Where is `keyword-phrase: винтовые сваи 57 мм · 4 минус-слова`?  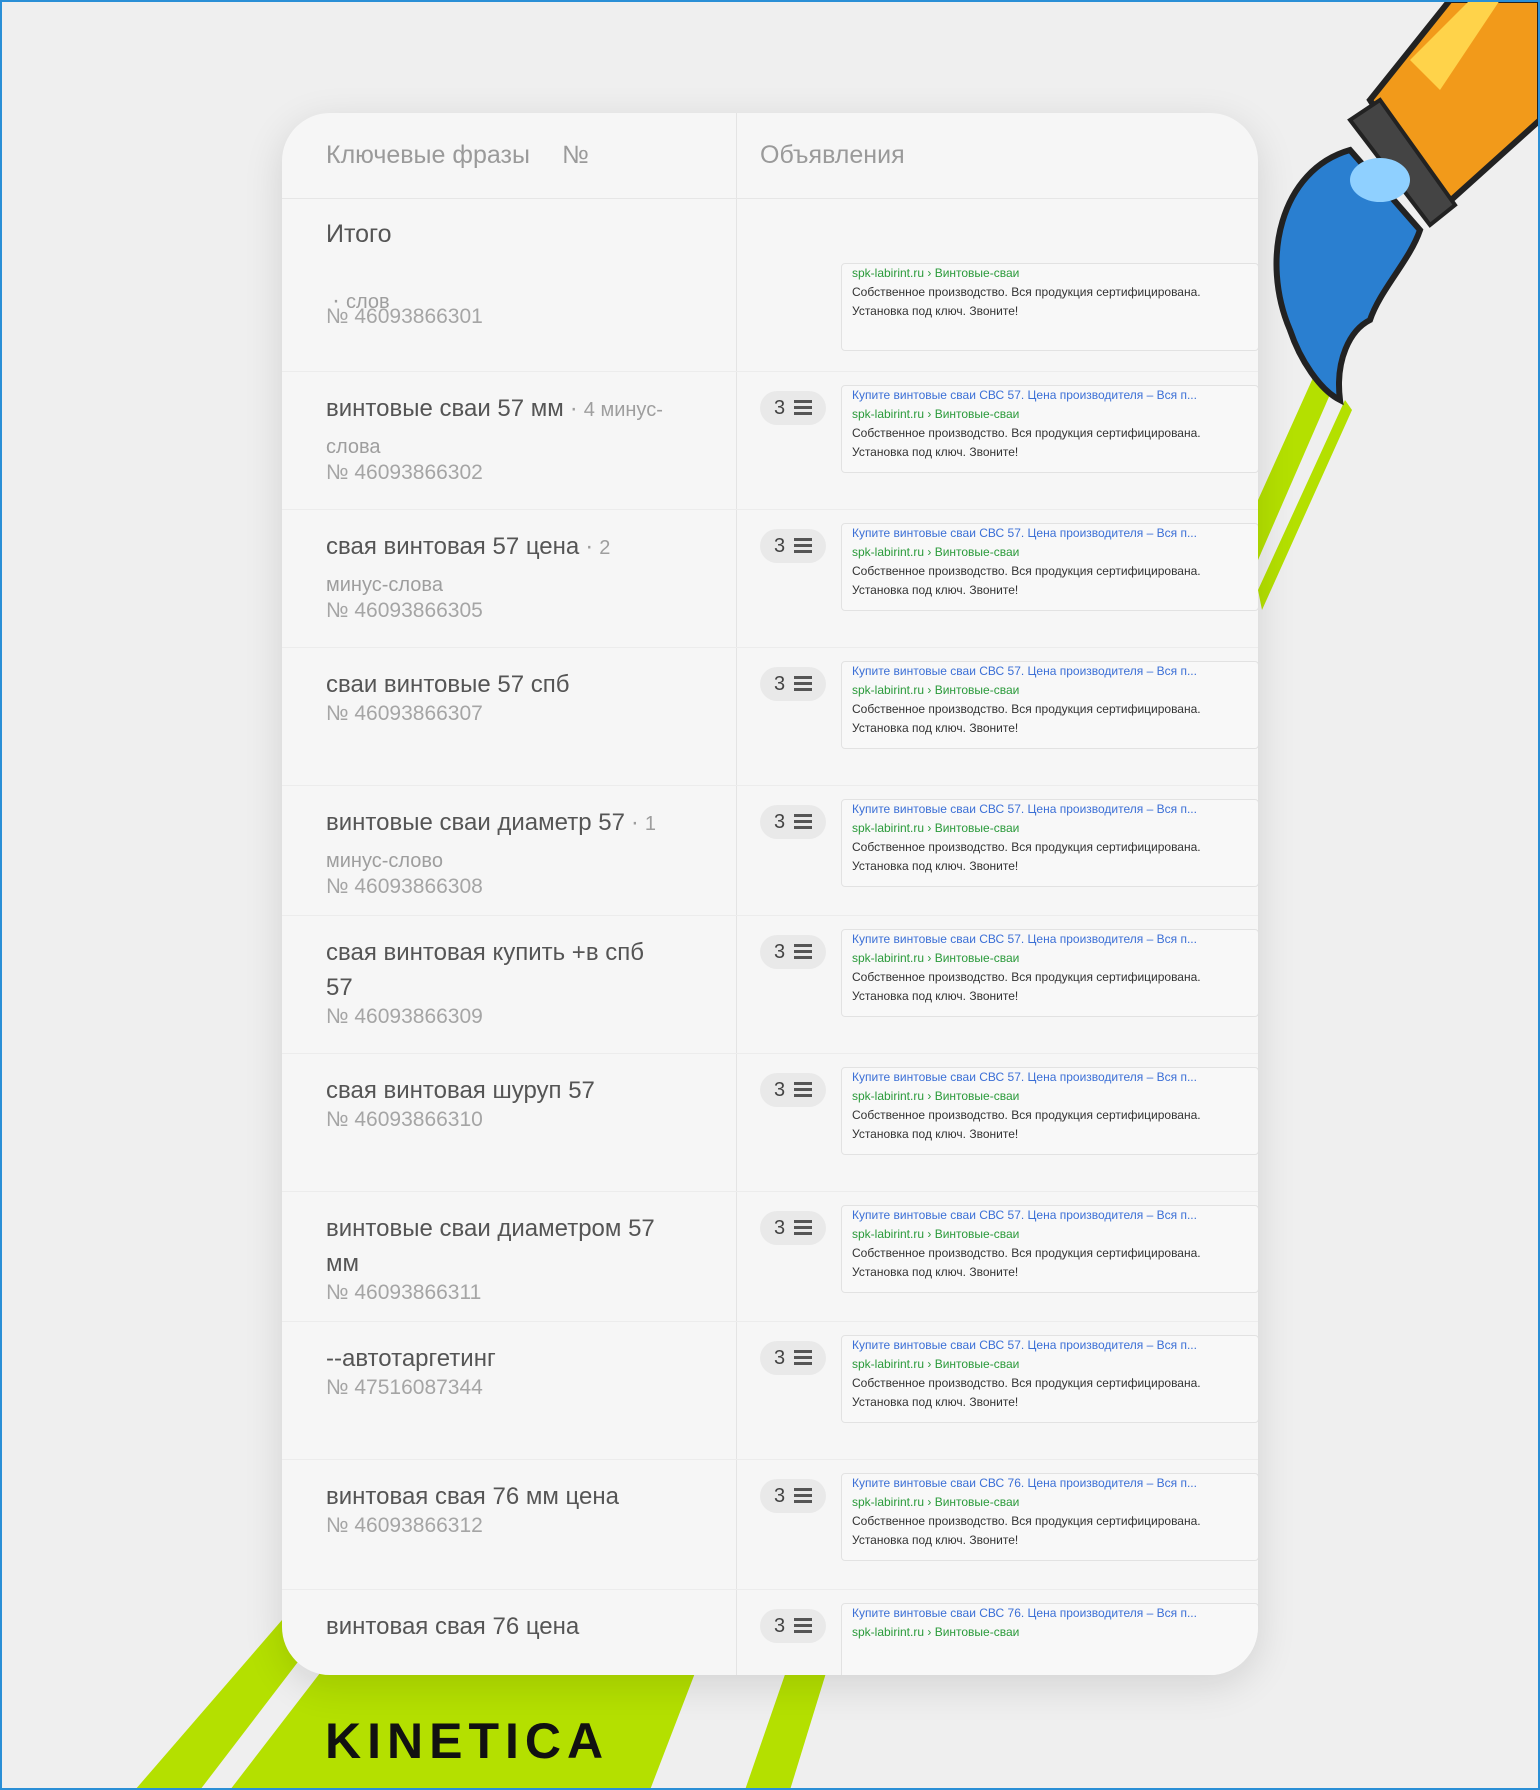 keyword-phrase: винтовые сваи 57 мм · 4 минус-слова is located at coordinates (501, 428).